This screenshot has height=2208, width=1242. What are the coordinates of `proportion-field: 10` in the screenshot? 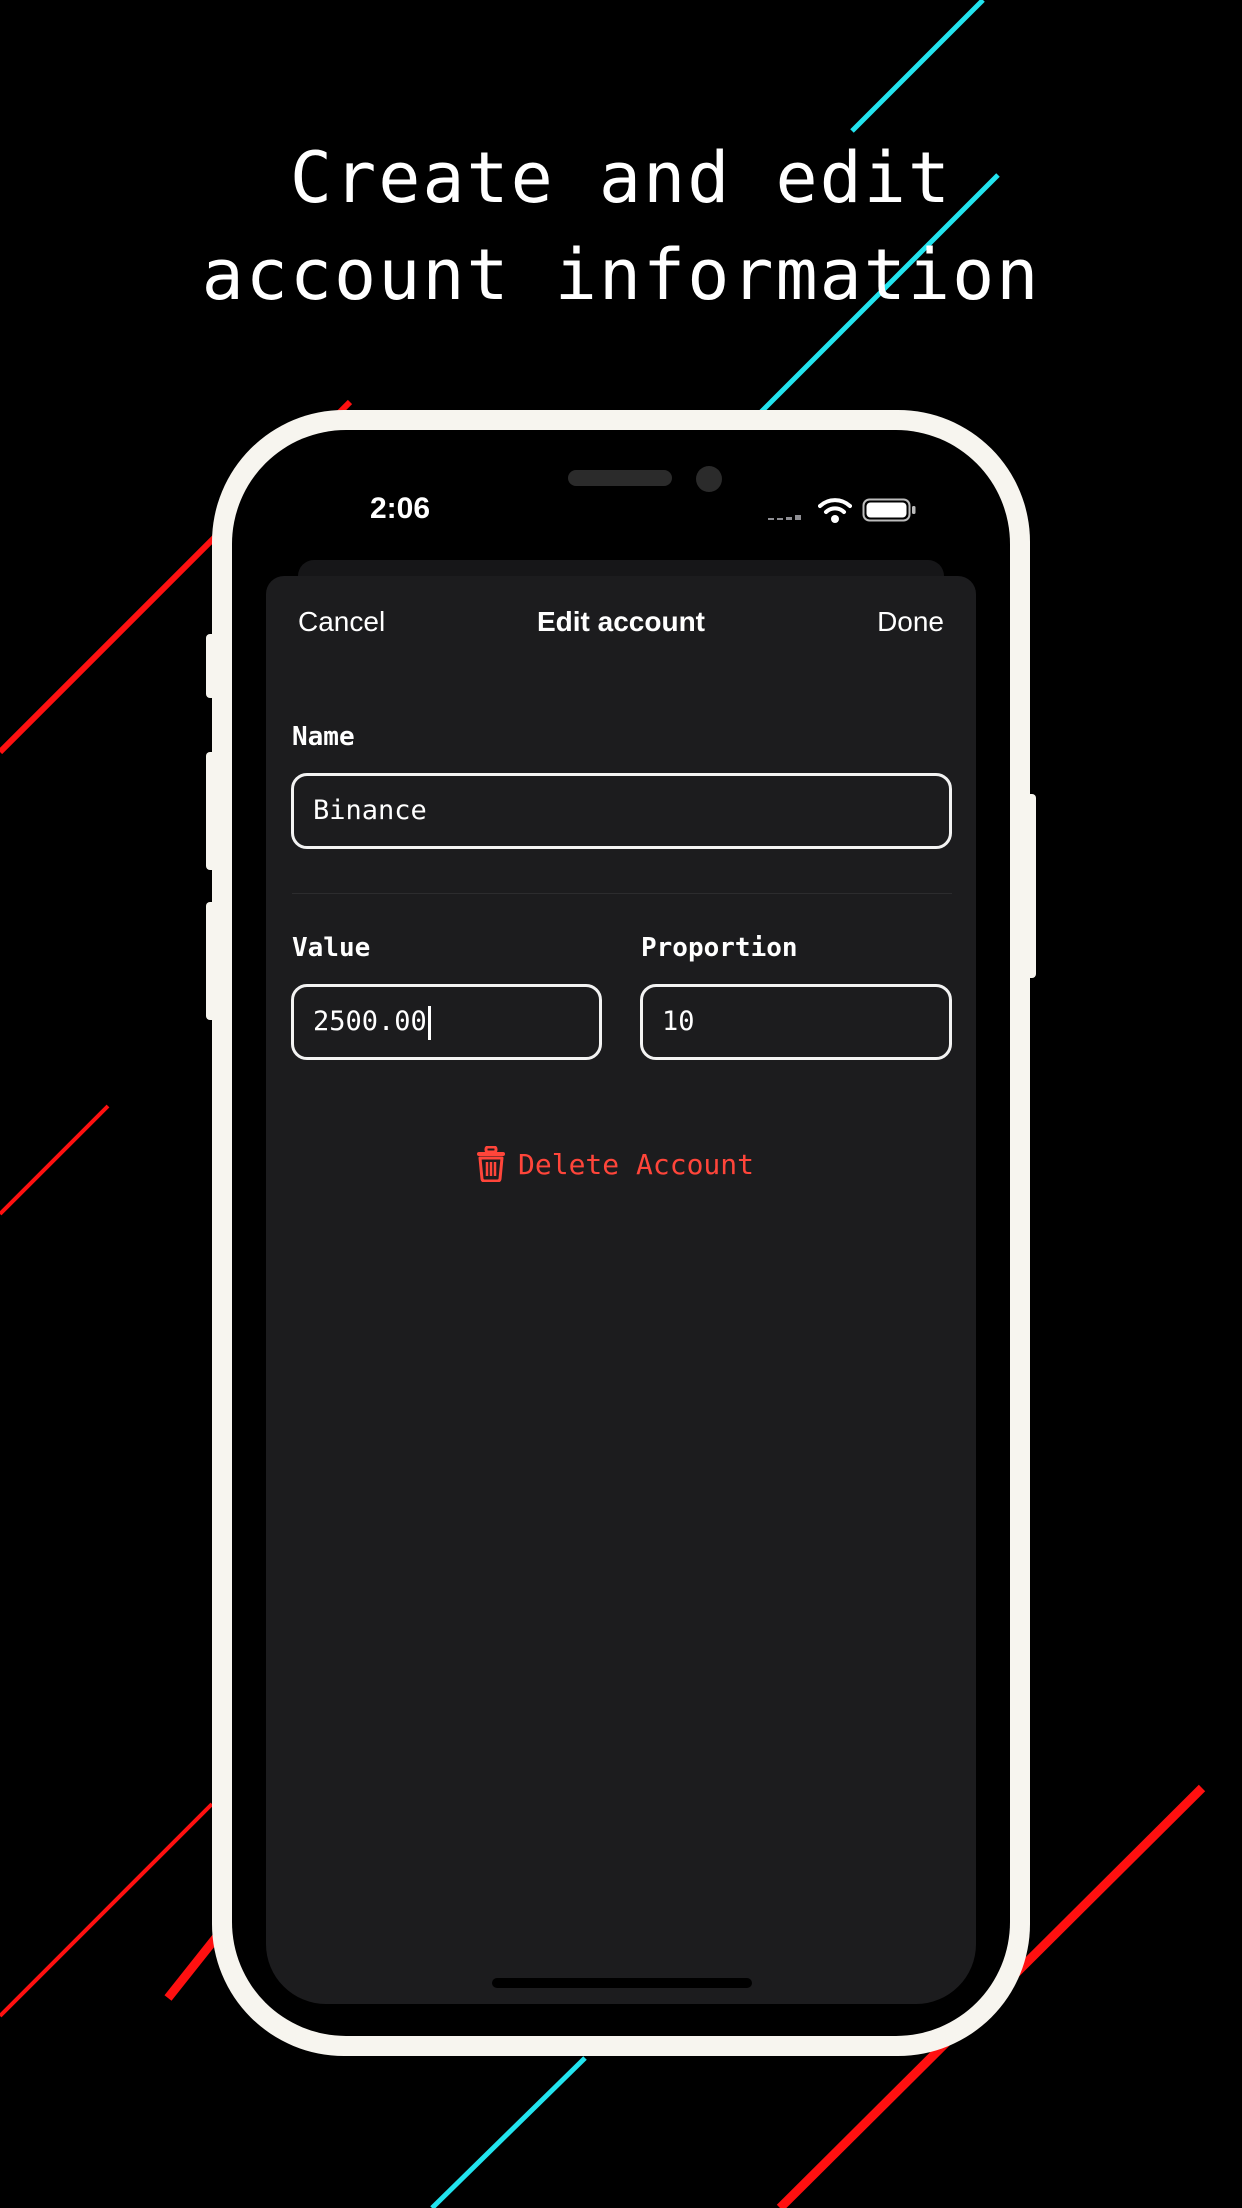 It's located at (796, 1022).